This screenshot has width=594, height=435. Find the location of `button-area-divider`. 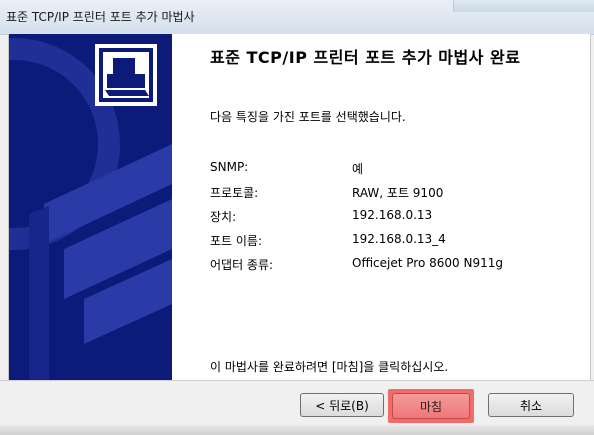

button-area-divider is located at coordinates (297, 381).